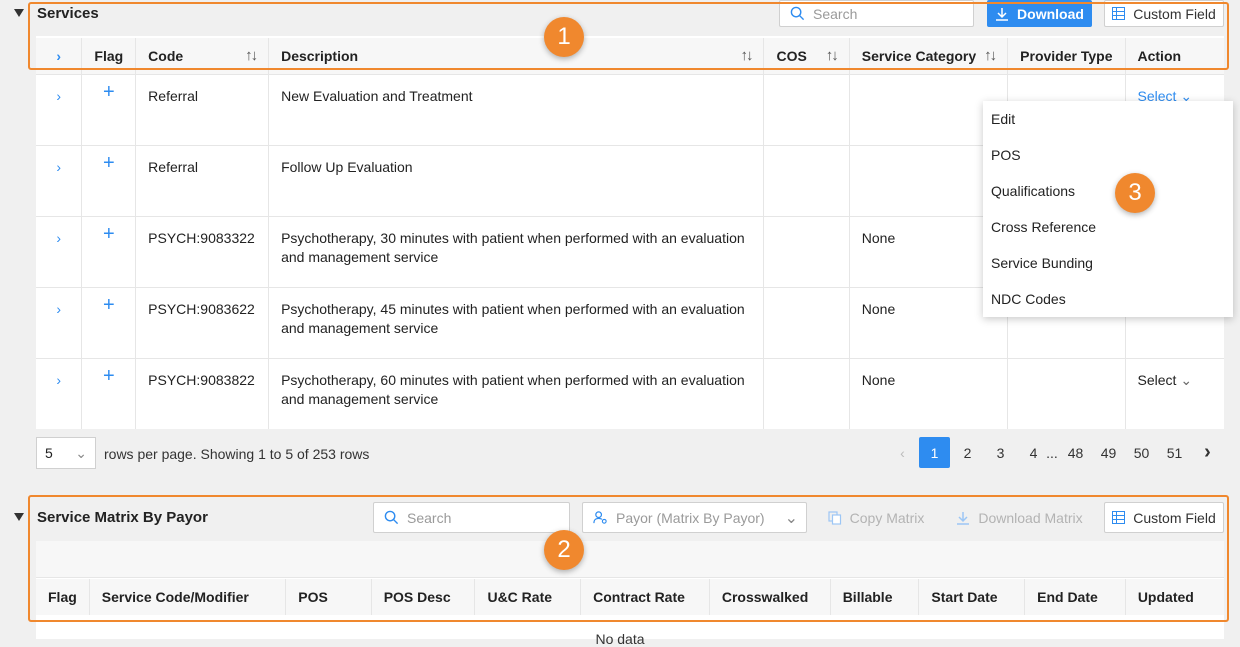 Image resolution: width=1240 pixels, height=647 pixels. What do you see at coordinates (1141, 452) in the screenshot?
I see `page-50-button: 50` at bounding box center [1141, 452].